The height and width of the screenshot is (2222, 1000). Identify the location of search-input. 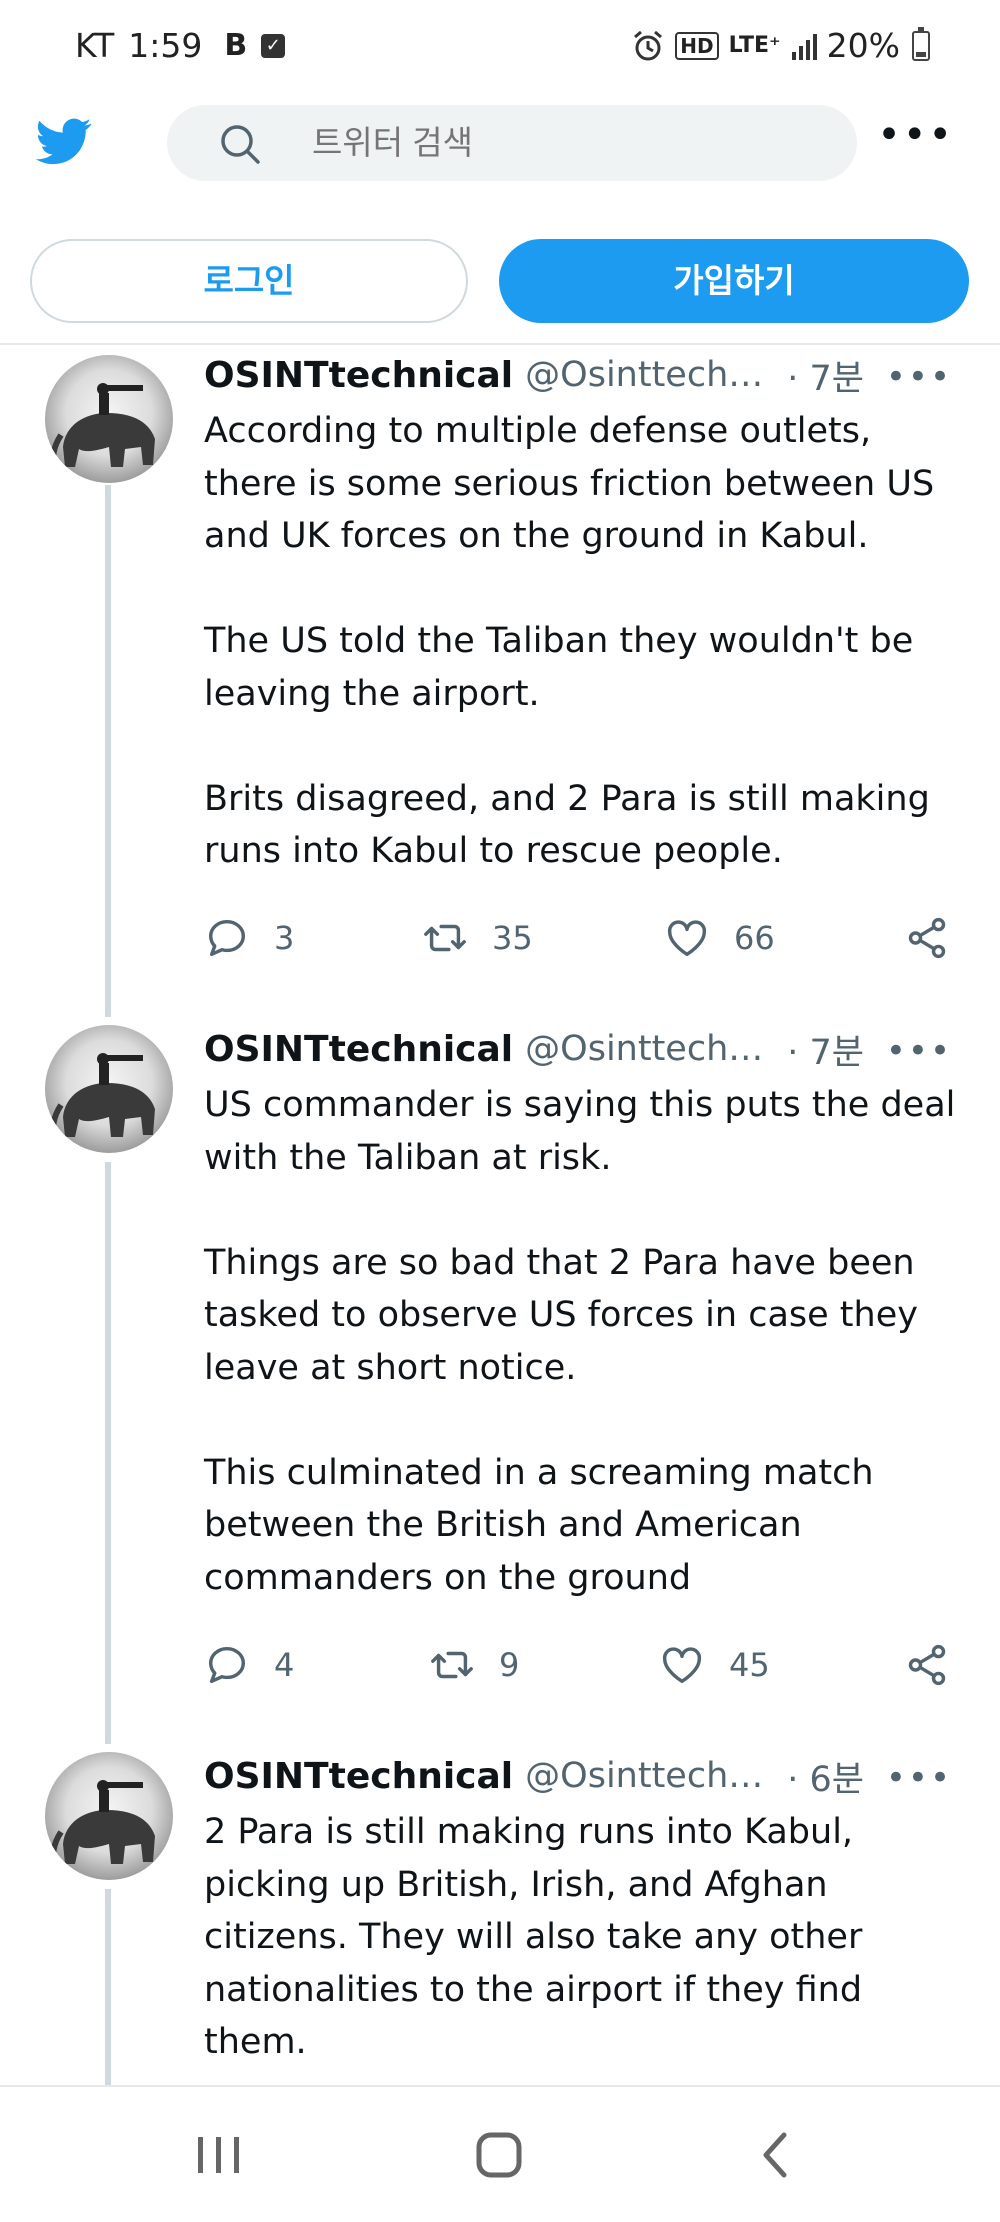
(562, 143).